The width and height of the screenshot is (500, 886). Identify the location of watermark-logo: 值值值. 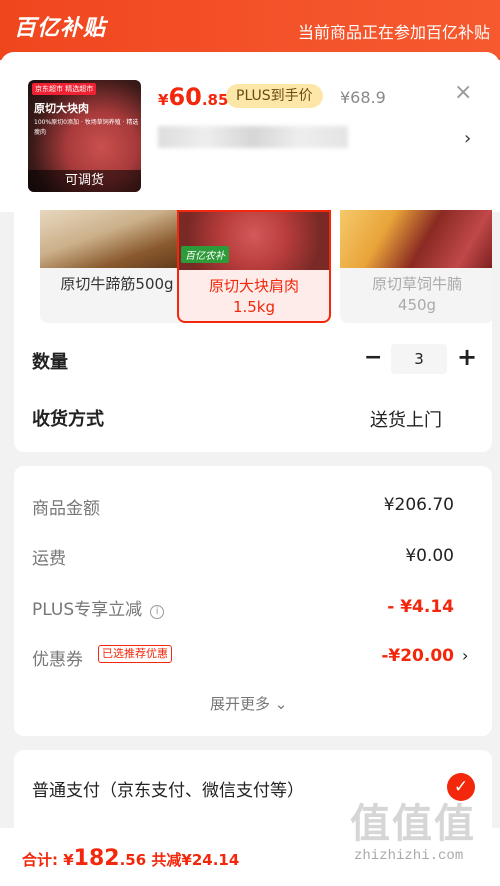
(413, 824).